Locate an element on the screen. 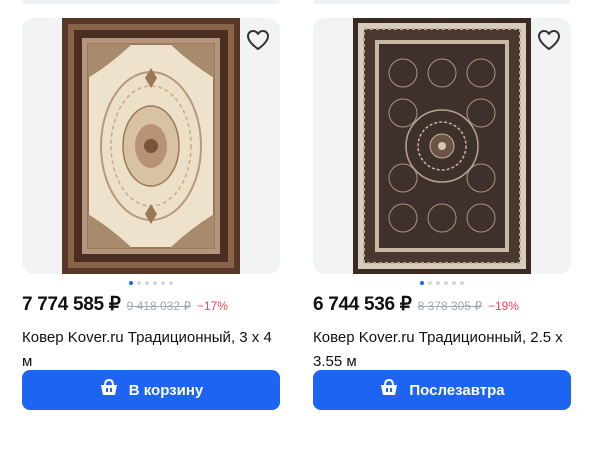  current-price: 7 774 585 ₽ is located at coordinates (71, 304).